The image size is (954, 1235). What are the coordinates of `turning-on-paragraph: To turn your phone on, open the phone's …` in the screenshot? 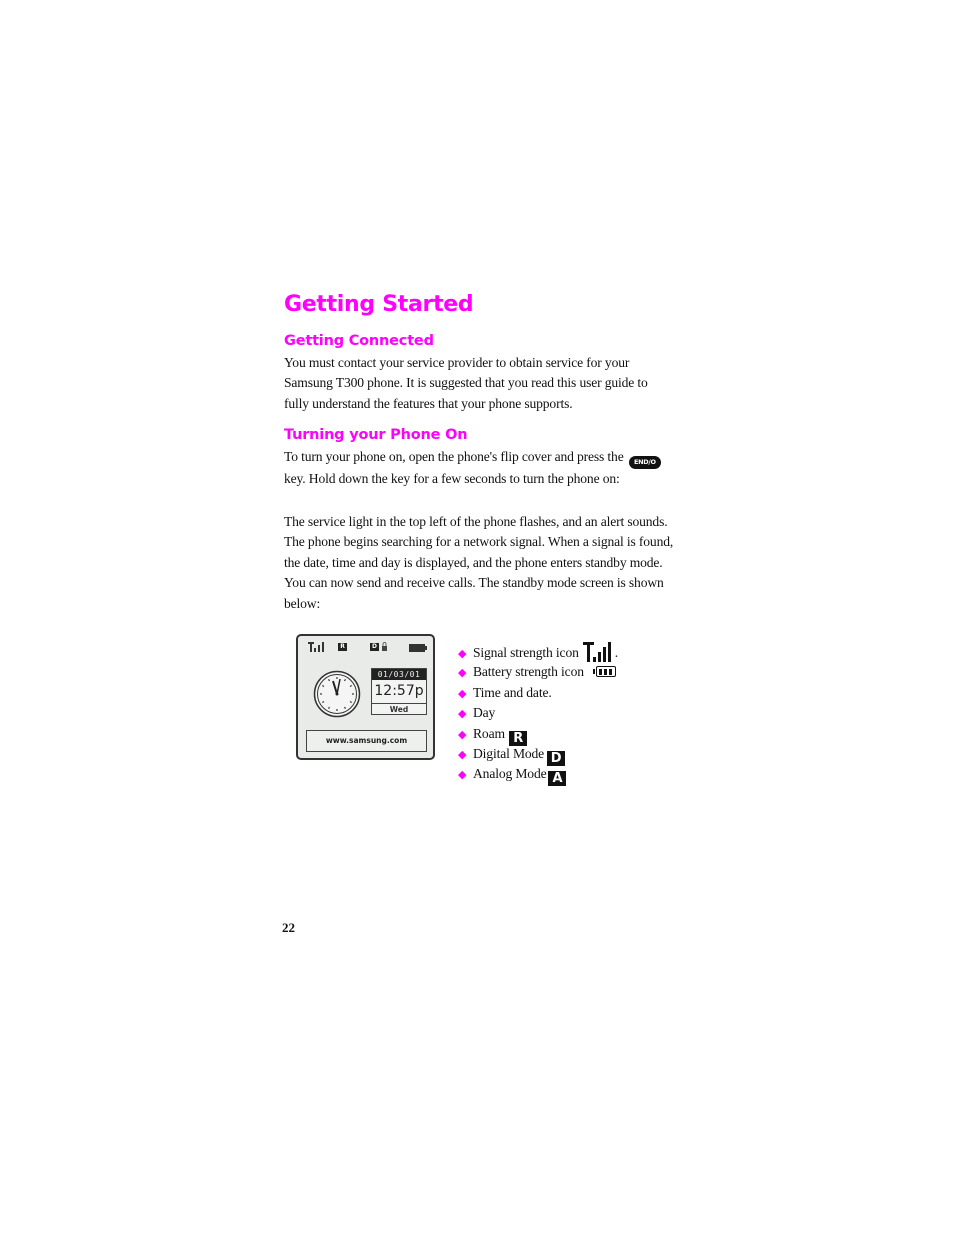 It's located at (479, 468).